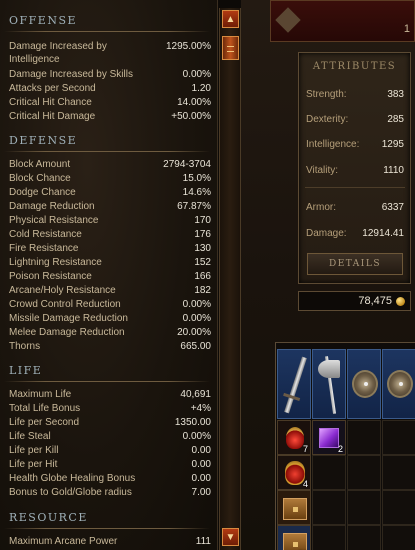  Describe the element at coordinates (110, 248) in the screenshot. I see `stat-row: Fire Resistance 130` at that location.